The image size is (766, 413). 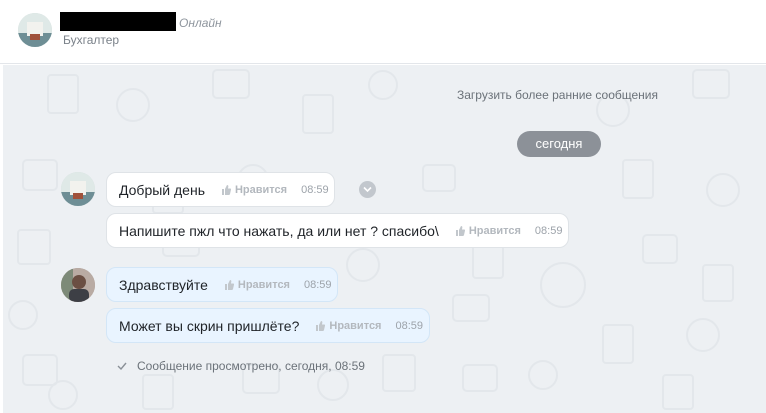 I want to click on my-avatar, so click(x=78, y=285).